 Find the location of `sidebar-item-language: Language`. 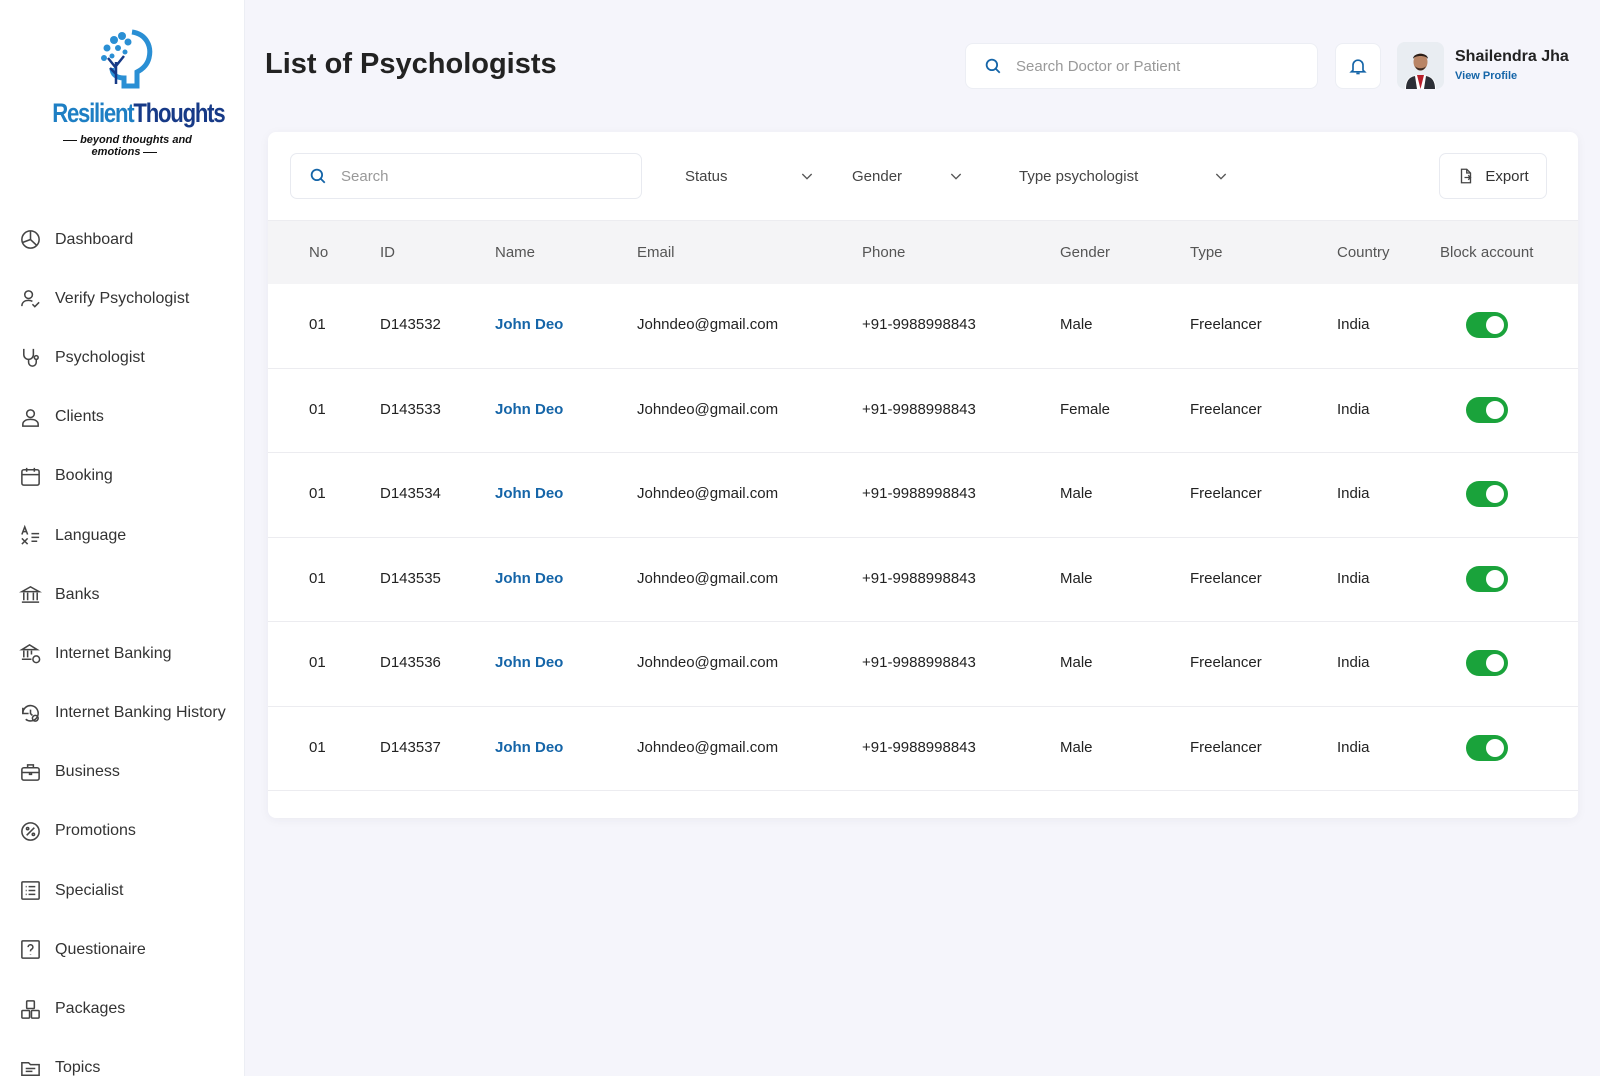

sidebar-item-language: Language is located at coordinates (122, 535).